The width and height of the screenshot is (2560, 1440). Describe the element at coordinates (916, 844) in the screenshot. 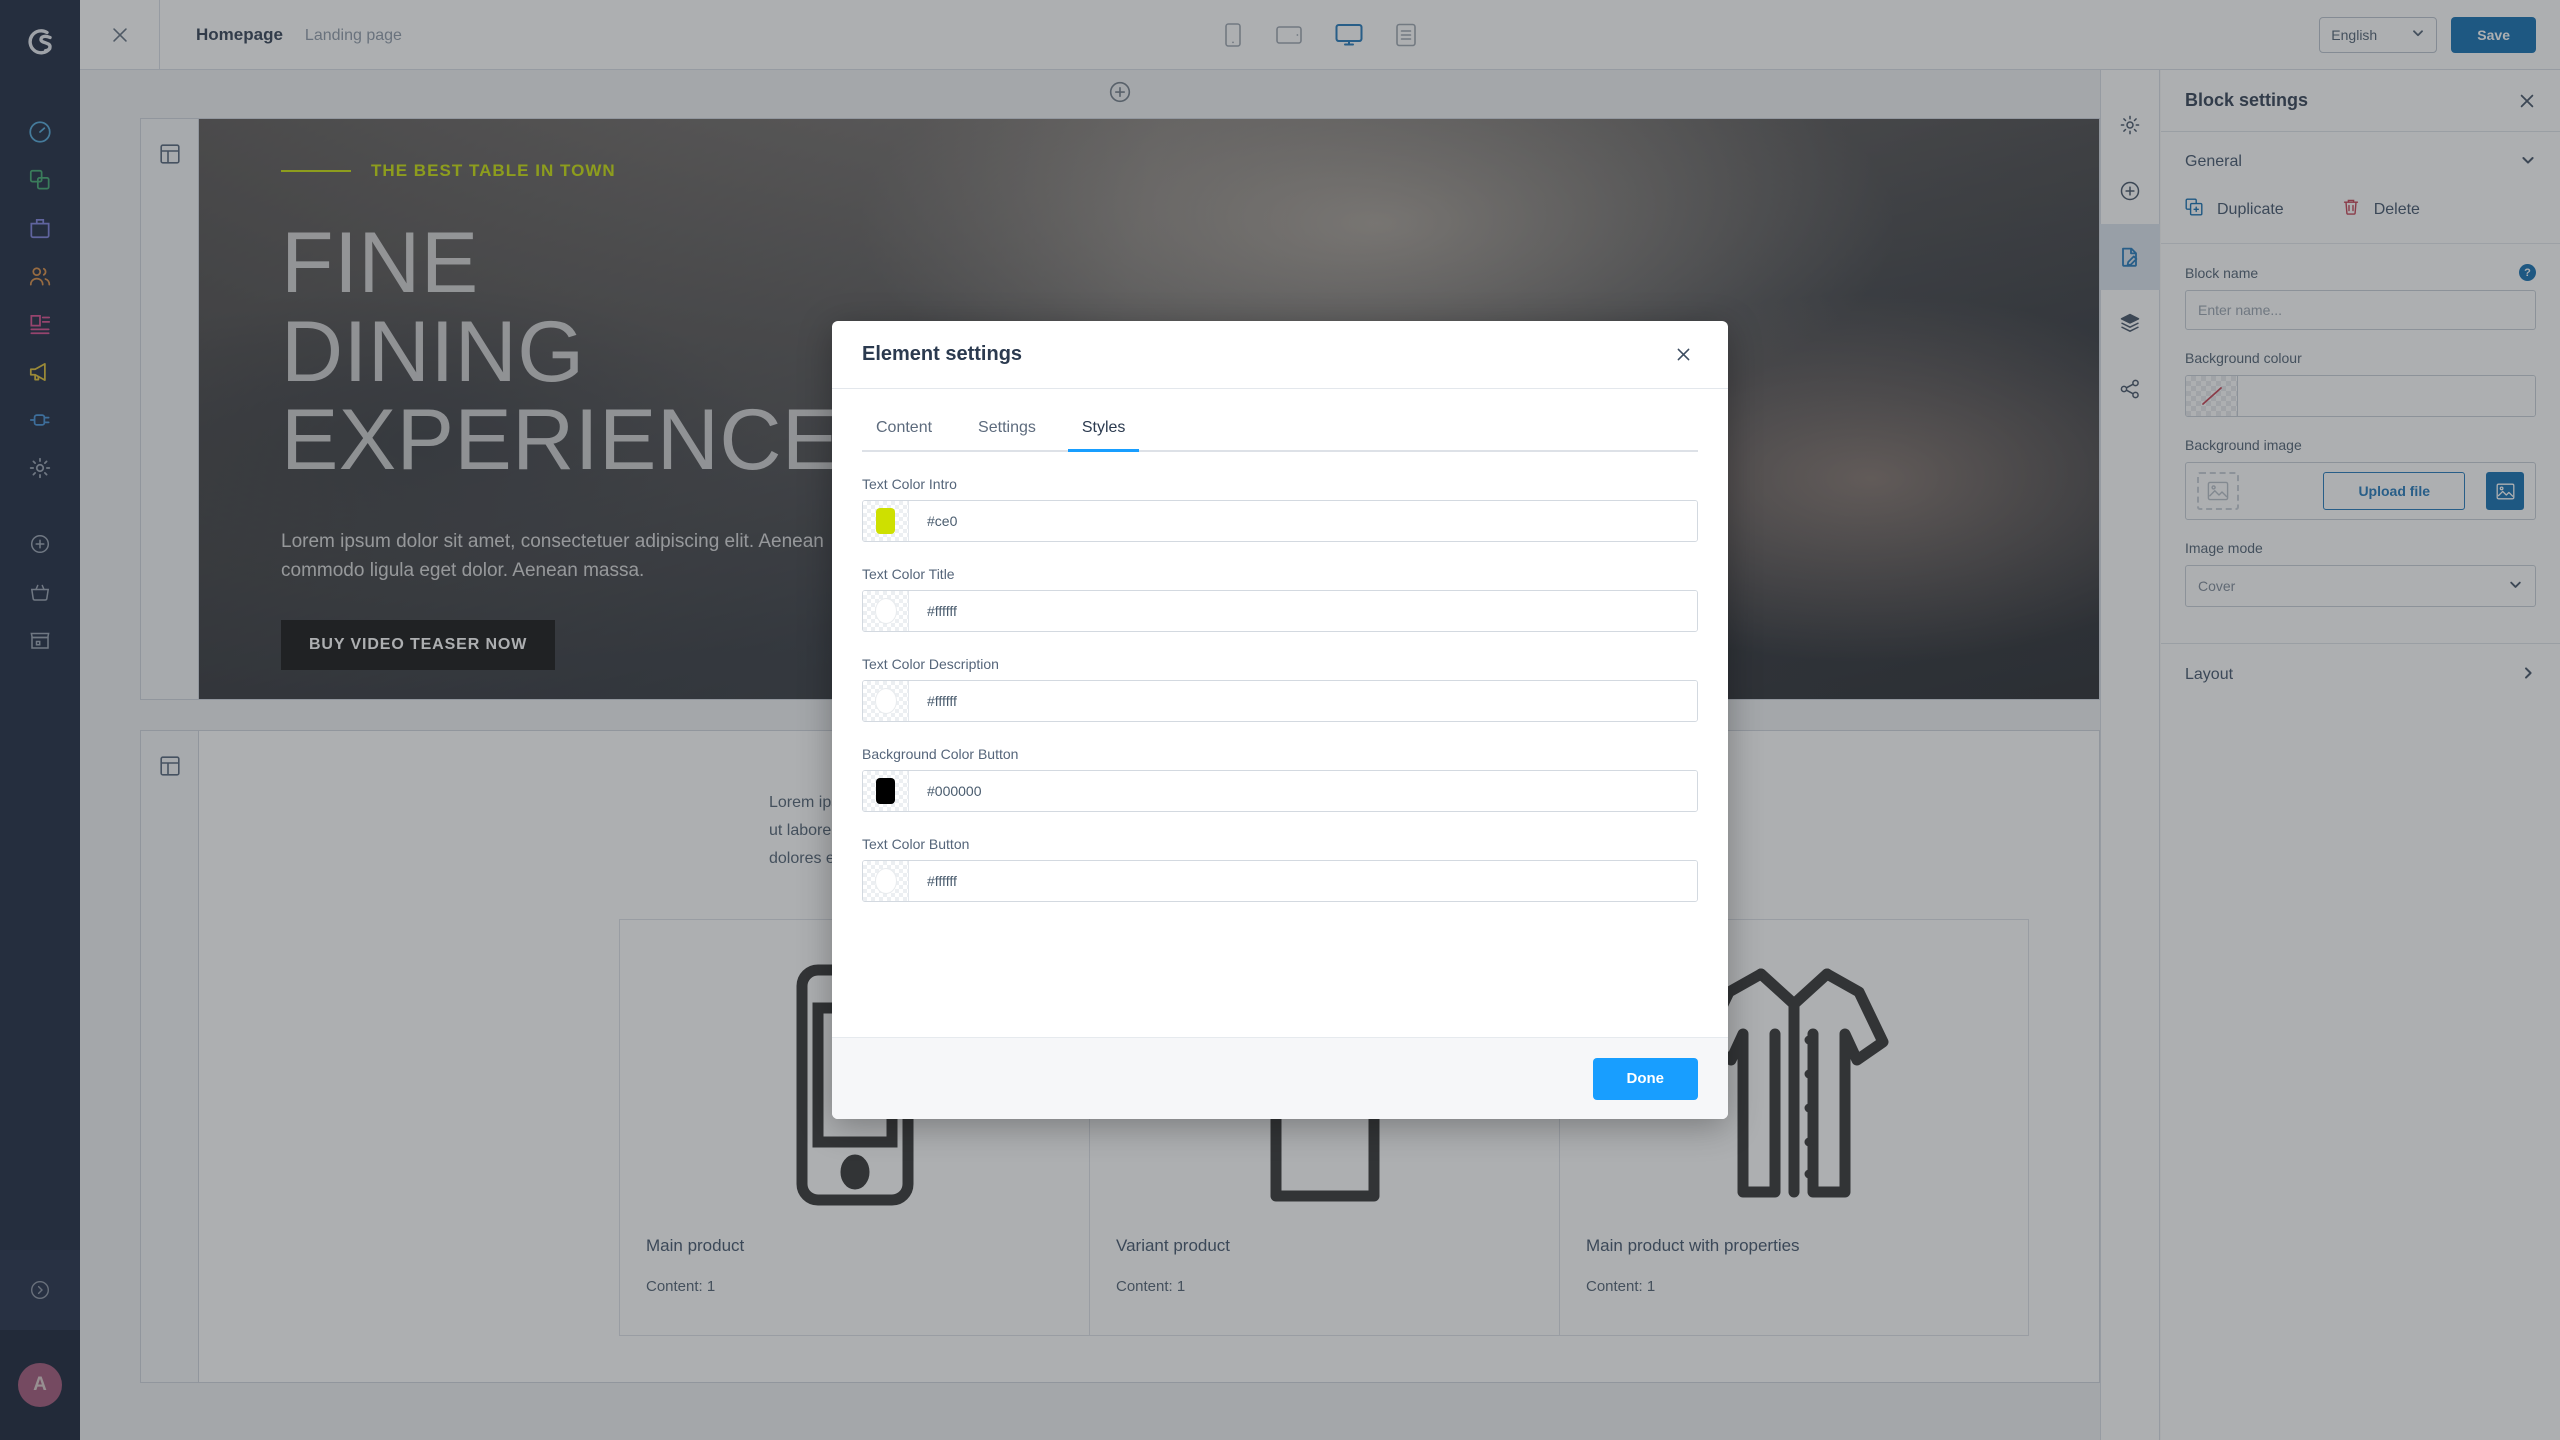

I see `field-label: Text Color Button` at that location.